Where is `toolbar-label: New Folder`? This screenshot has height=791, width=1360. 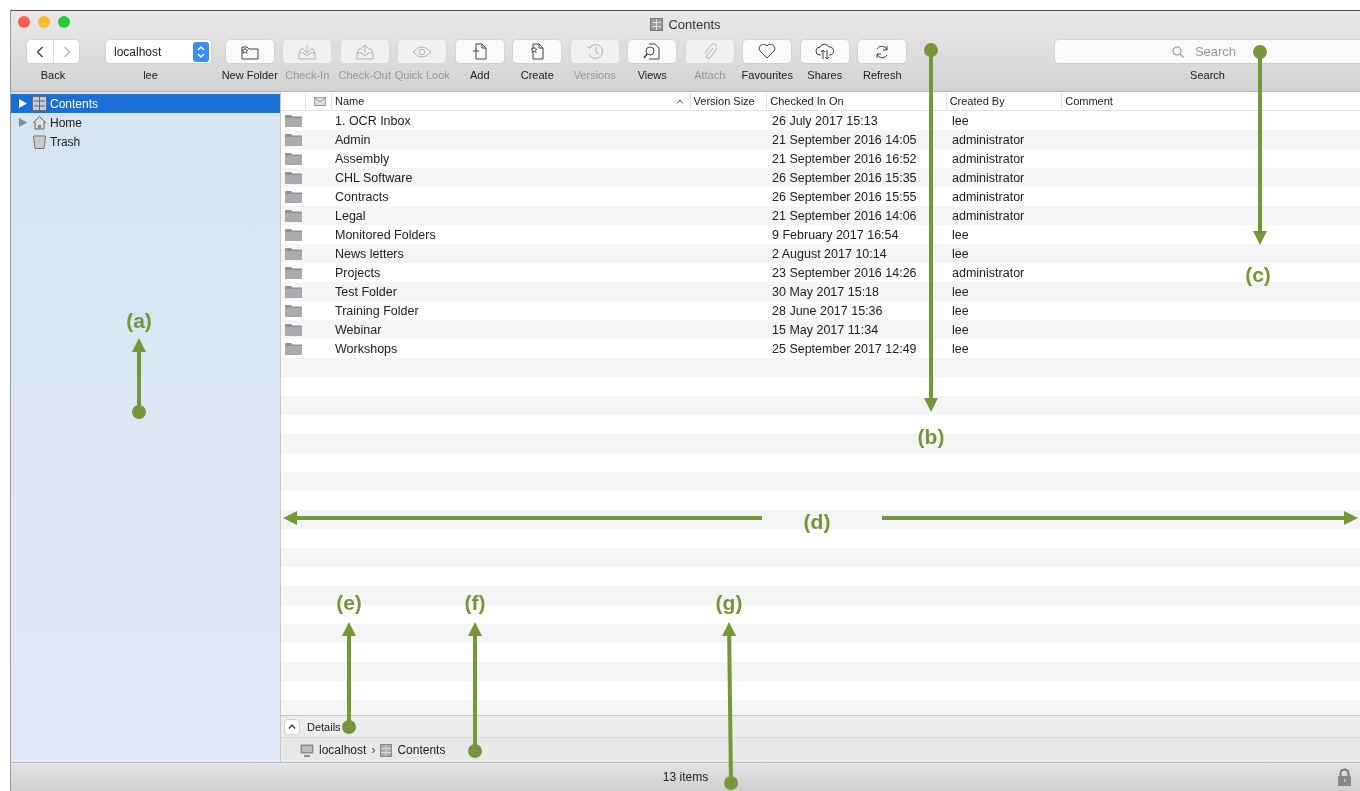
toolbar-label: New Folder is located at coordinates (249, 75).